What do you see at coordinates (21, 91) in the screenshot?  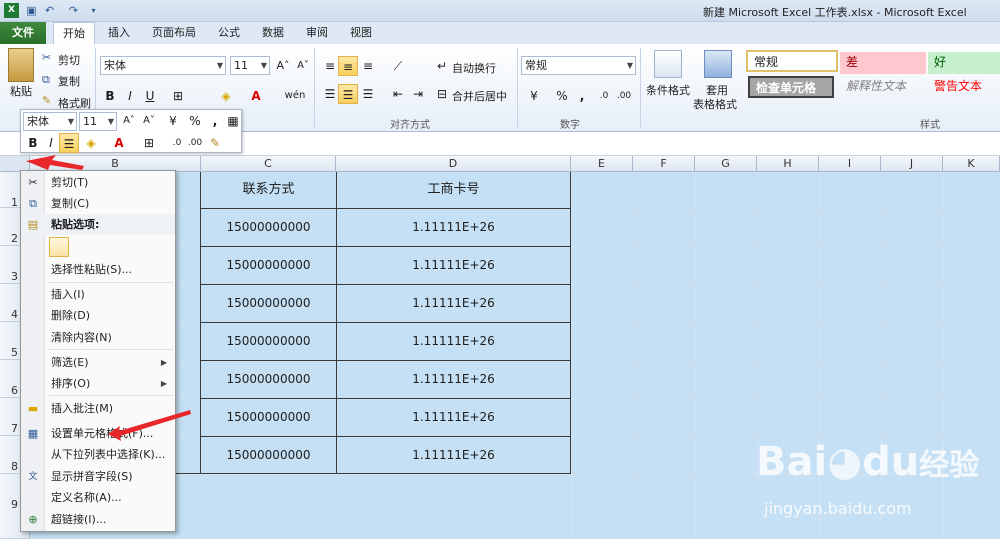 I see `paste-button: 粘贴` at bounding box center [21, 91].